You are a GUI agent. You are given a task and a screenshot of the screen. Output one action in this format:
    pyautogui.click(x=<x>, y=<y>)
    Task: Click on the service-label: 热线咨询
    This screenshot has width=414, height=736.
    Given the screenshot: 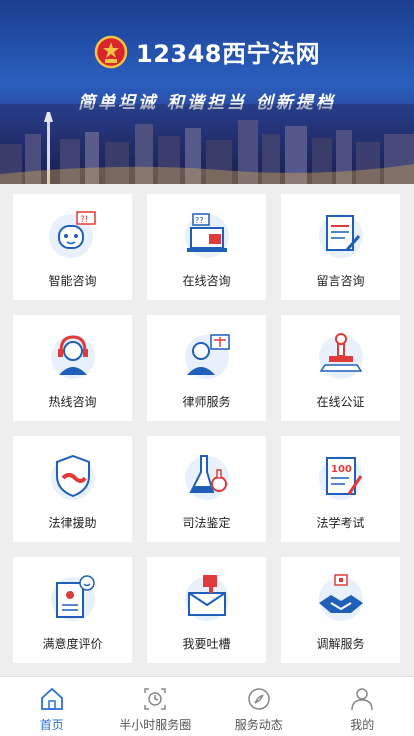 What is the action you would take?
    pyautogui.click(x=72, y=402)
    